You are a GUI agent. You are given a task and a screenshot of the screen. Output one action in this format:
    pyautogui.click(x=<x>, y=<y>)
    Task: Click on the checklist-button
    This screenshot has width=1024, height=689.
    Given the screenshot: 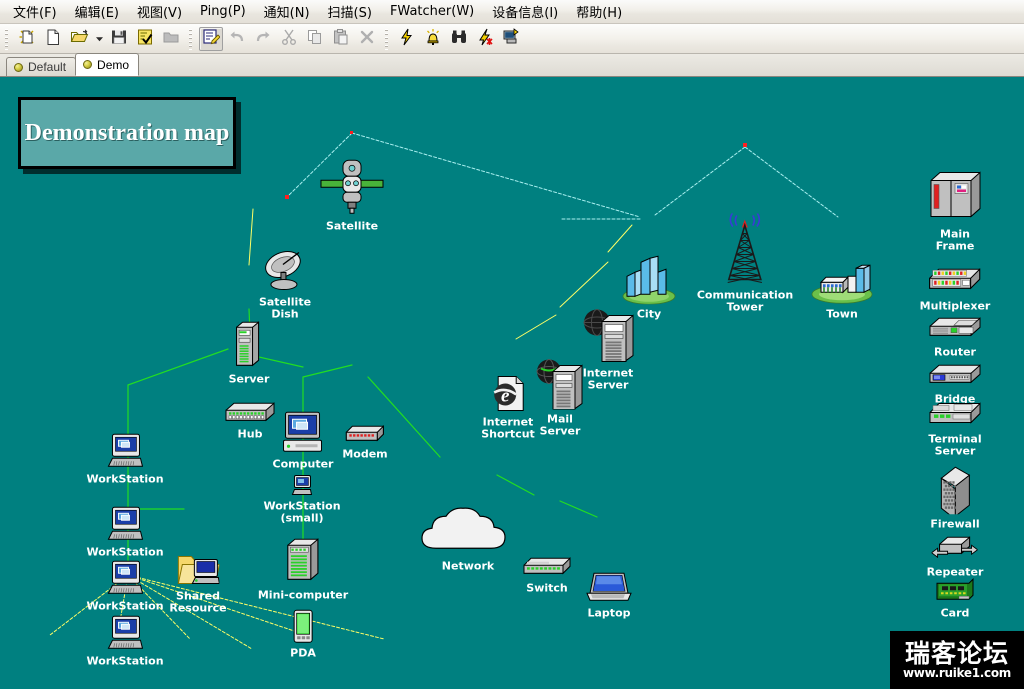 What is the action you would take?
    pyautogui.click(x=145, y=39)
    